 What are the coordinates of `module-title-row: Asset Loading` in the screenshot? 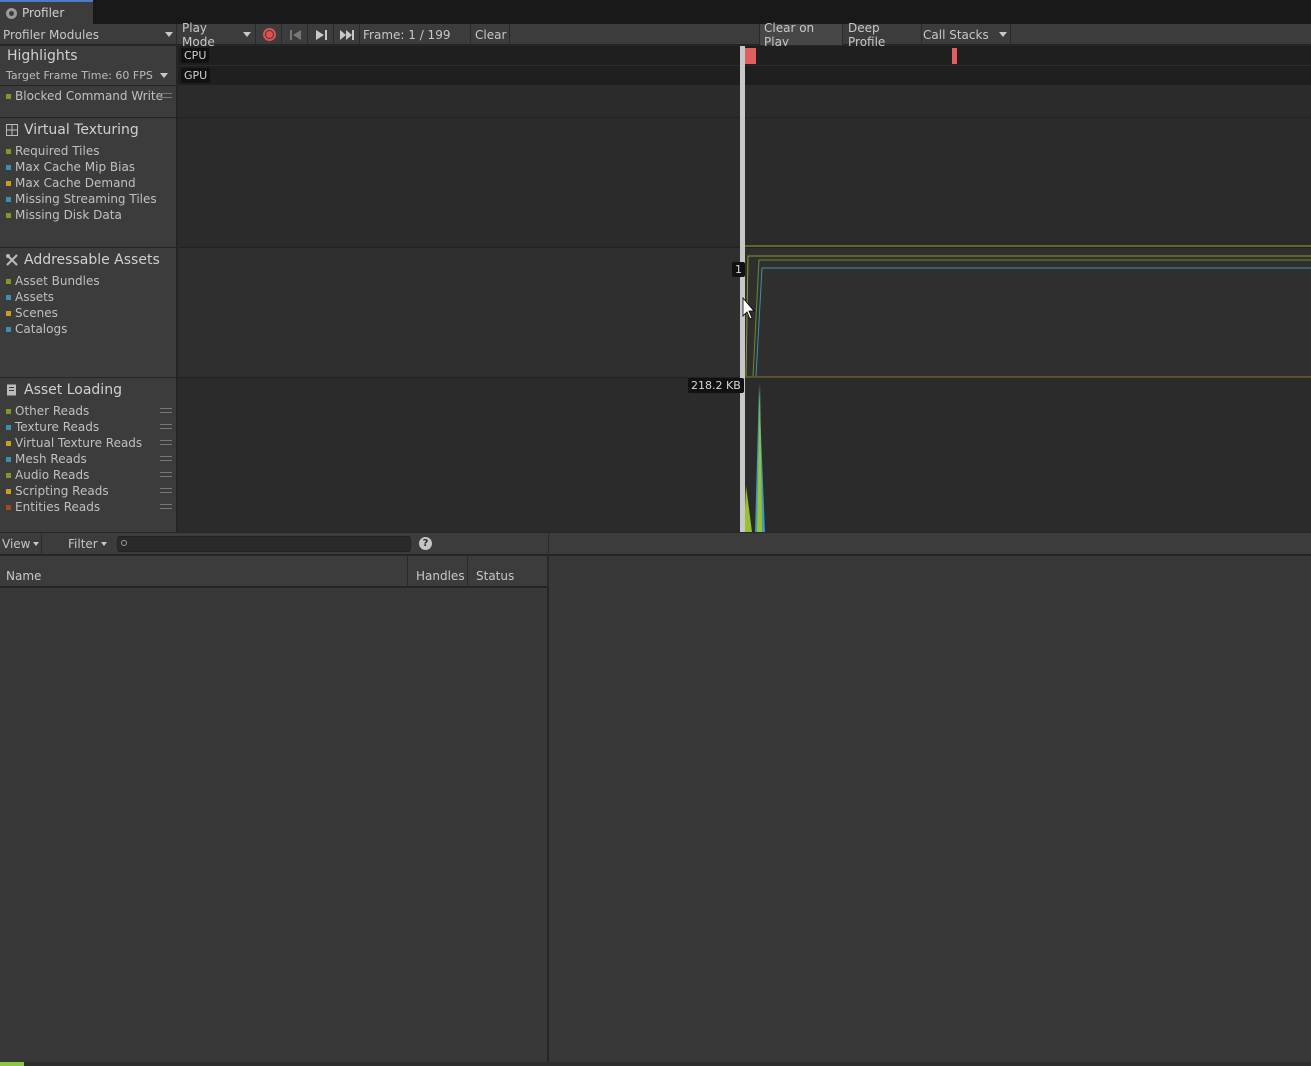 It's located at (64, 390).